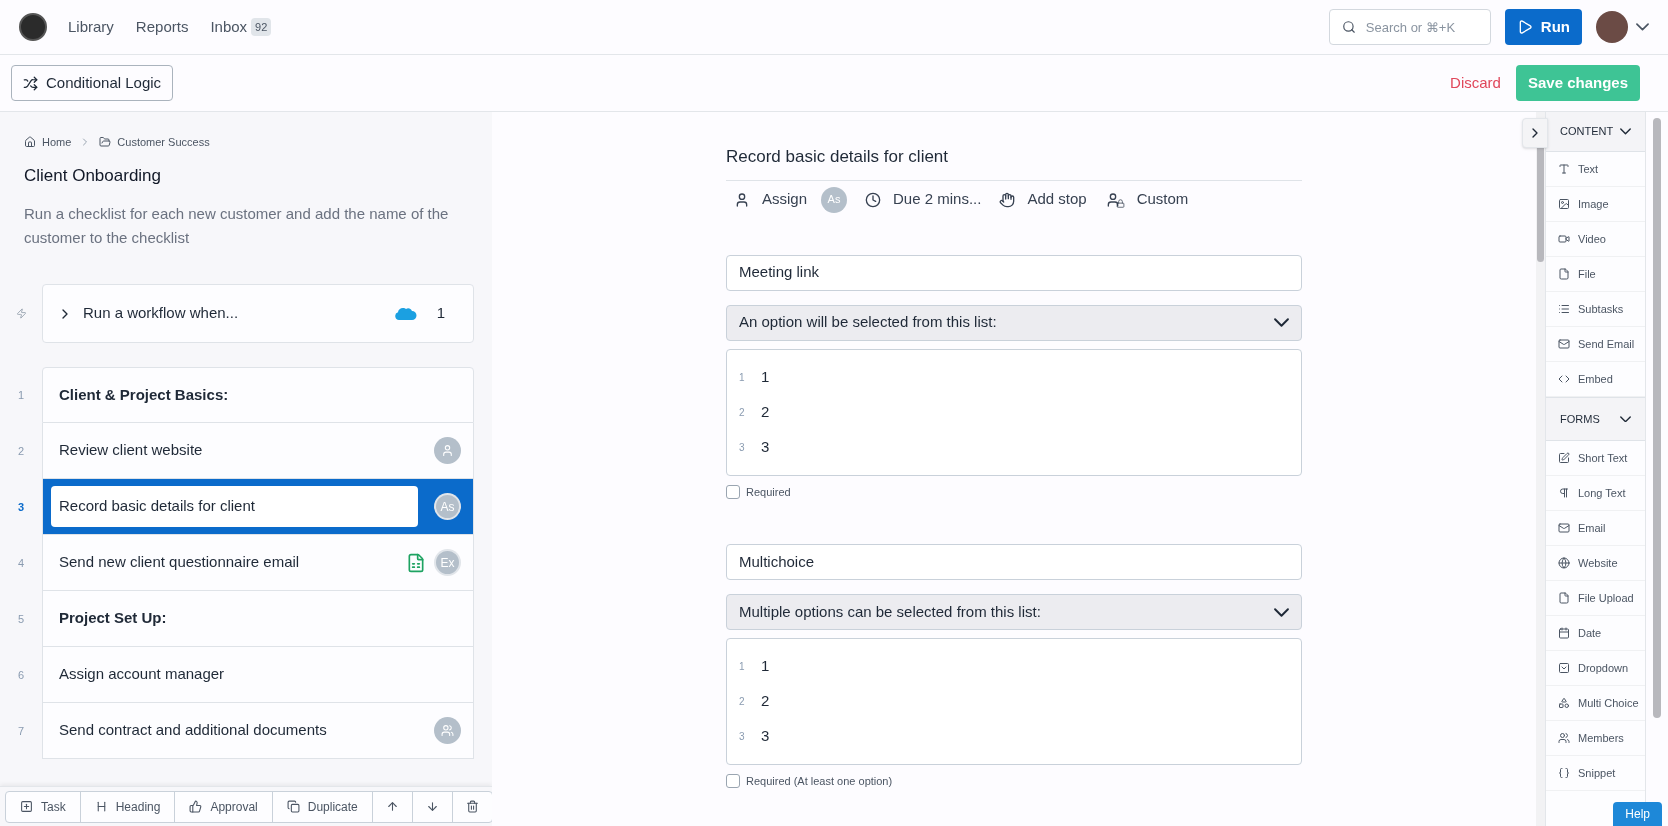  What do you see at coordinates (293, 806) in the screenshot?
I see `copy-icon` at bounding box center [293, 806].